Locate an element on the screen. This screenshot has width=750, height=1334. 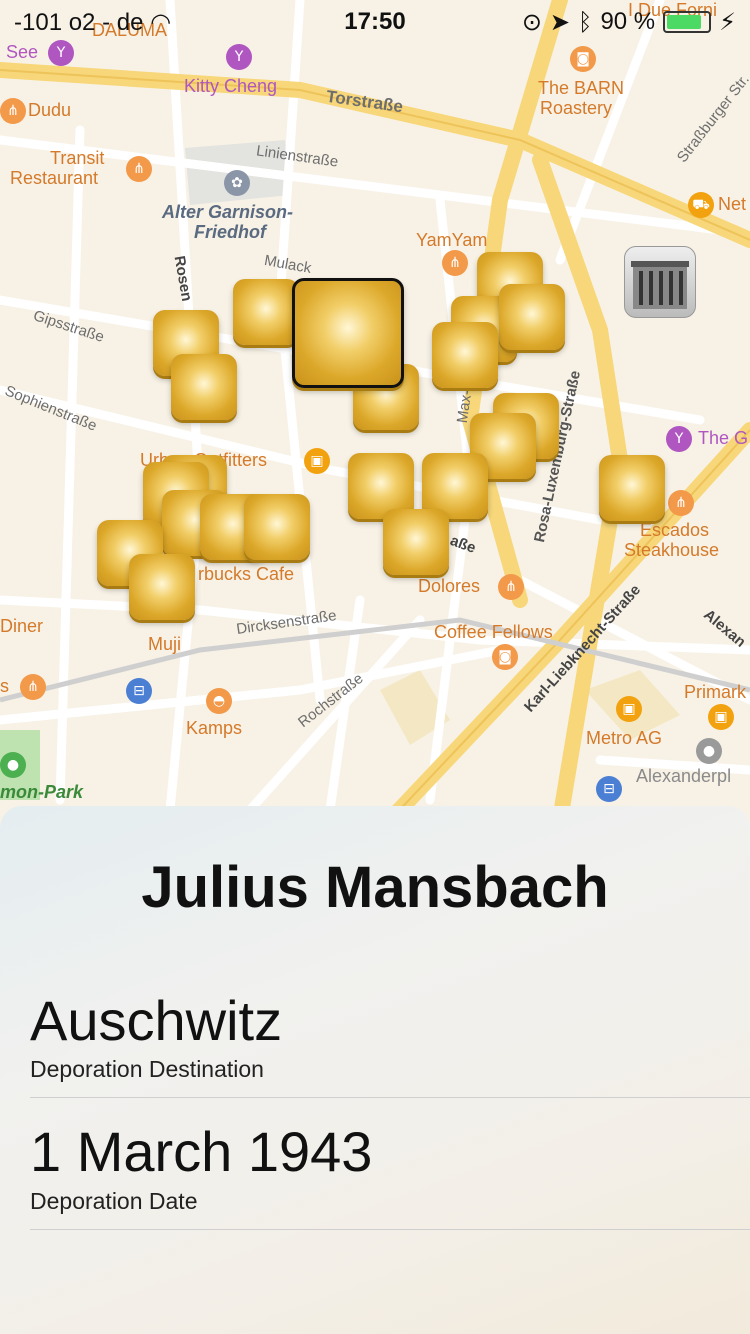
stolperstein-marker-selected is located at coordinates (348, 333).